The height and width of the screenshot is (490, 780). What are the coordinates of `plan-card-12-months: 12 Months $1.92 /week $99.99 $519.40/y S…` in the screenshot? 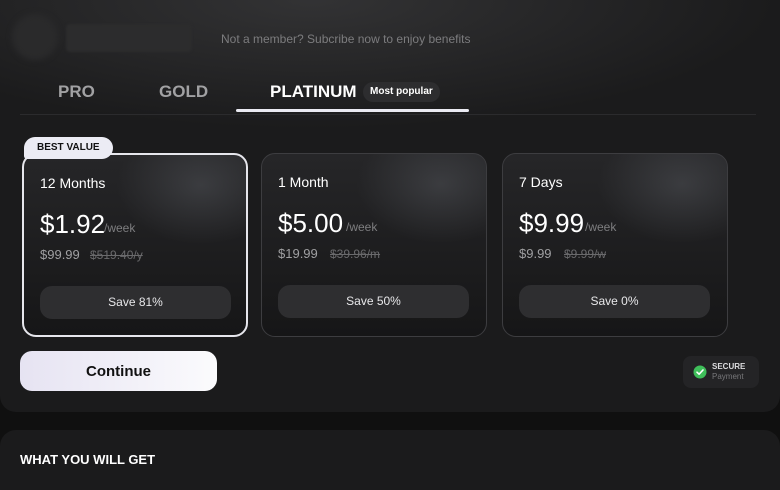 It's located at (135, 245).